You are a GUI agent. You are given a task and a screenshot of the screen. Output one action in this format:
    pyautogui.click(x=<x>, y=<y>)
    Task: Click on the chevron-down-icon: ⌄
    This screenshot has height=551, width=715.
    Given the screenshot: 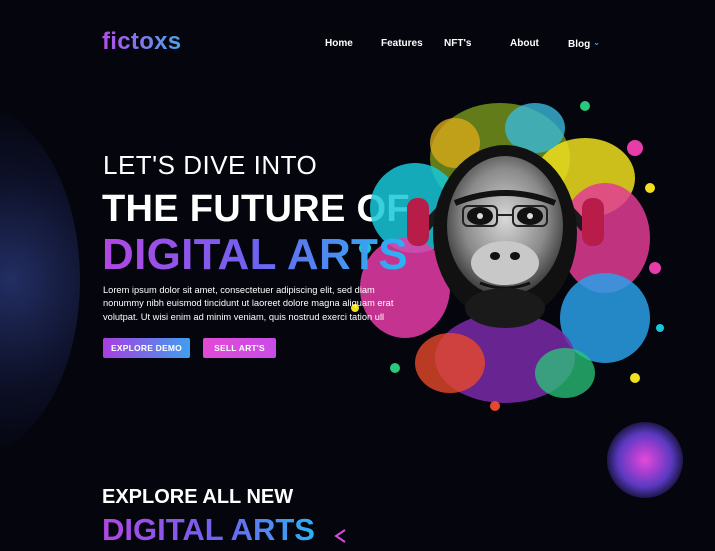 What is the action you would take?
    pyautogui.click(x=596, y=42)
    